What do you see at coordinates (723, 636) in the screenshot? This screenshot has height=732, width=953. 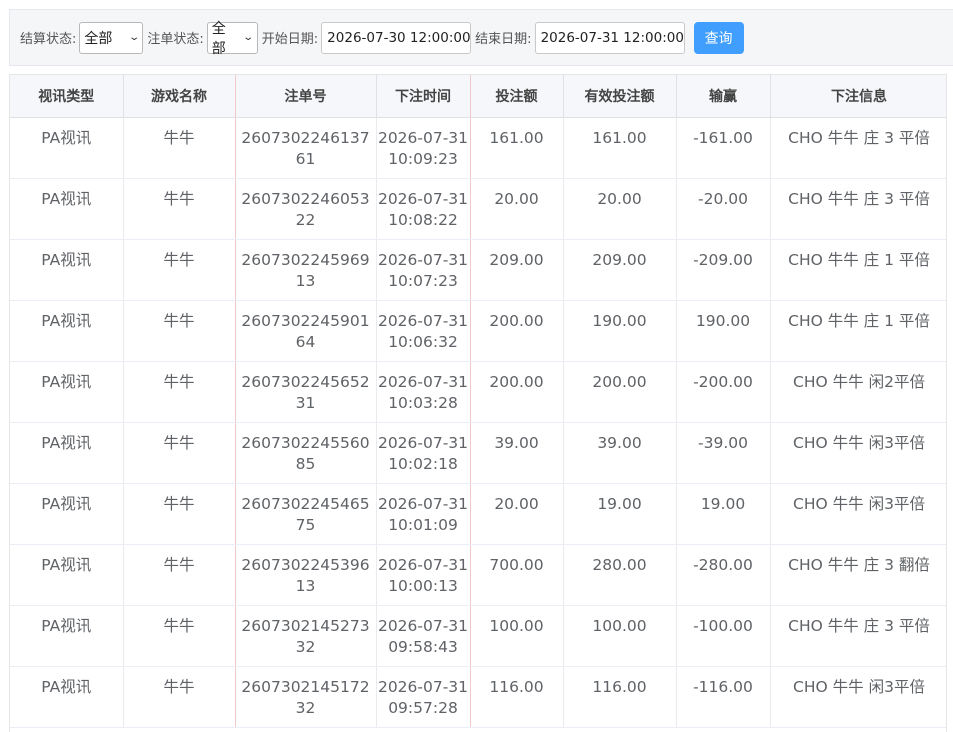 I see `cell-win-loss: -100.00` at bounding box center [723, 636].